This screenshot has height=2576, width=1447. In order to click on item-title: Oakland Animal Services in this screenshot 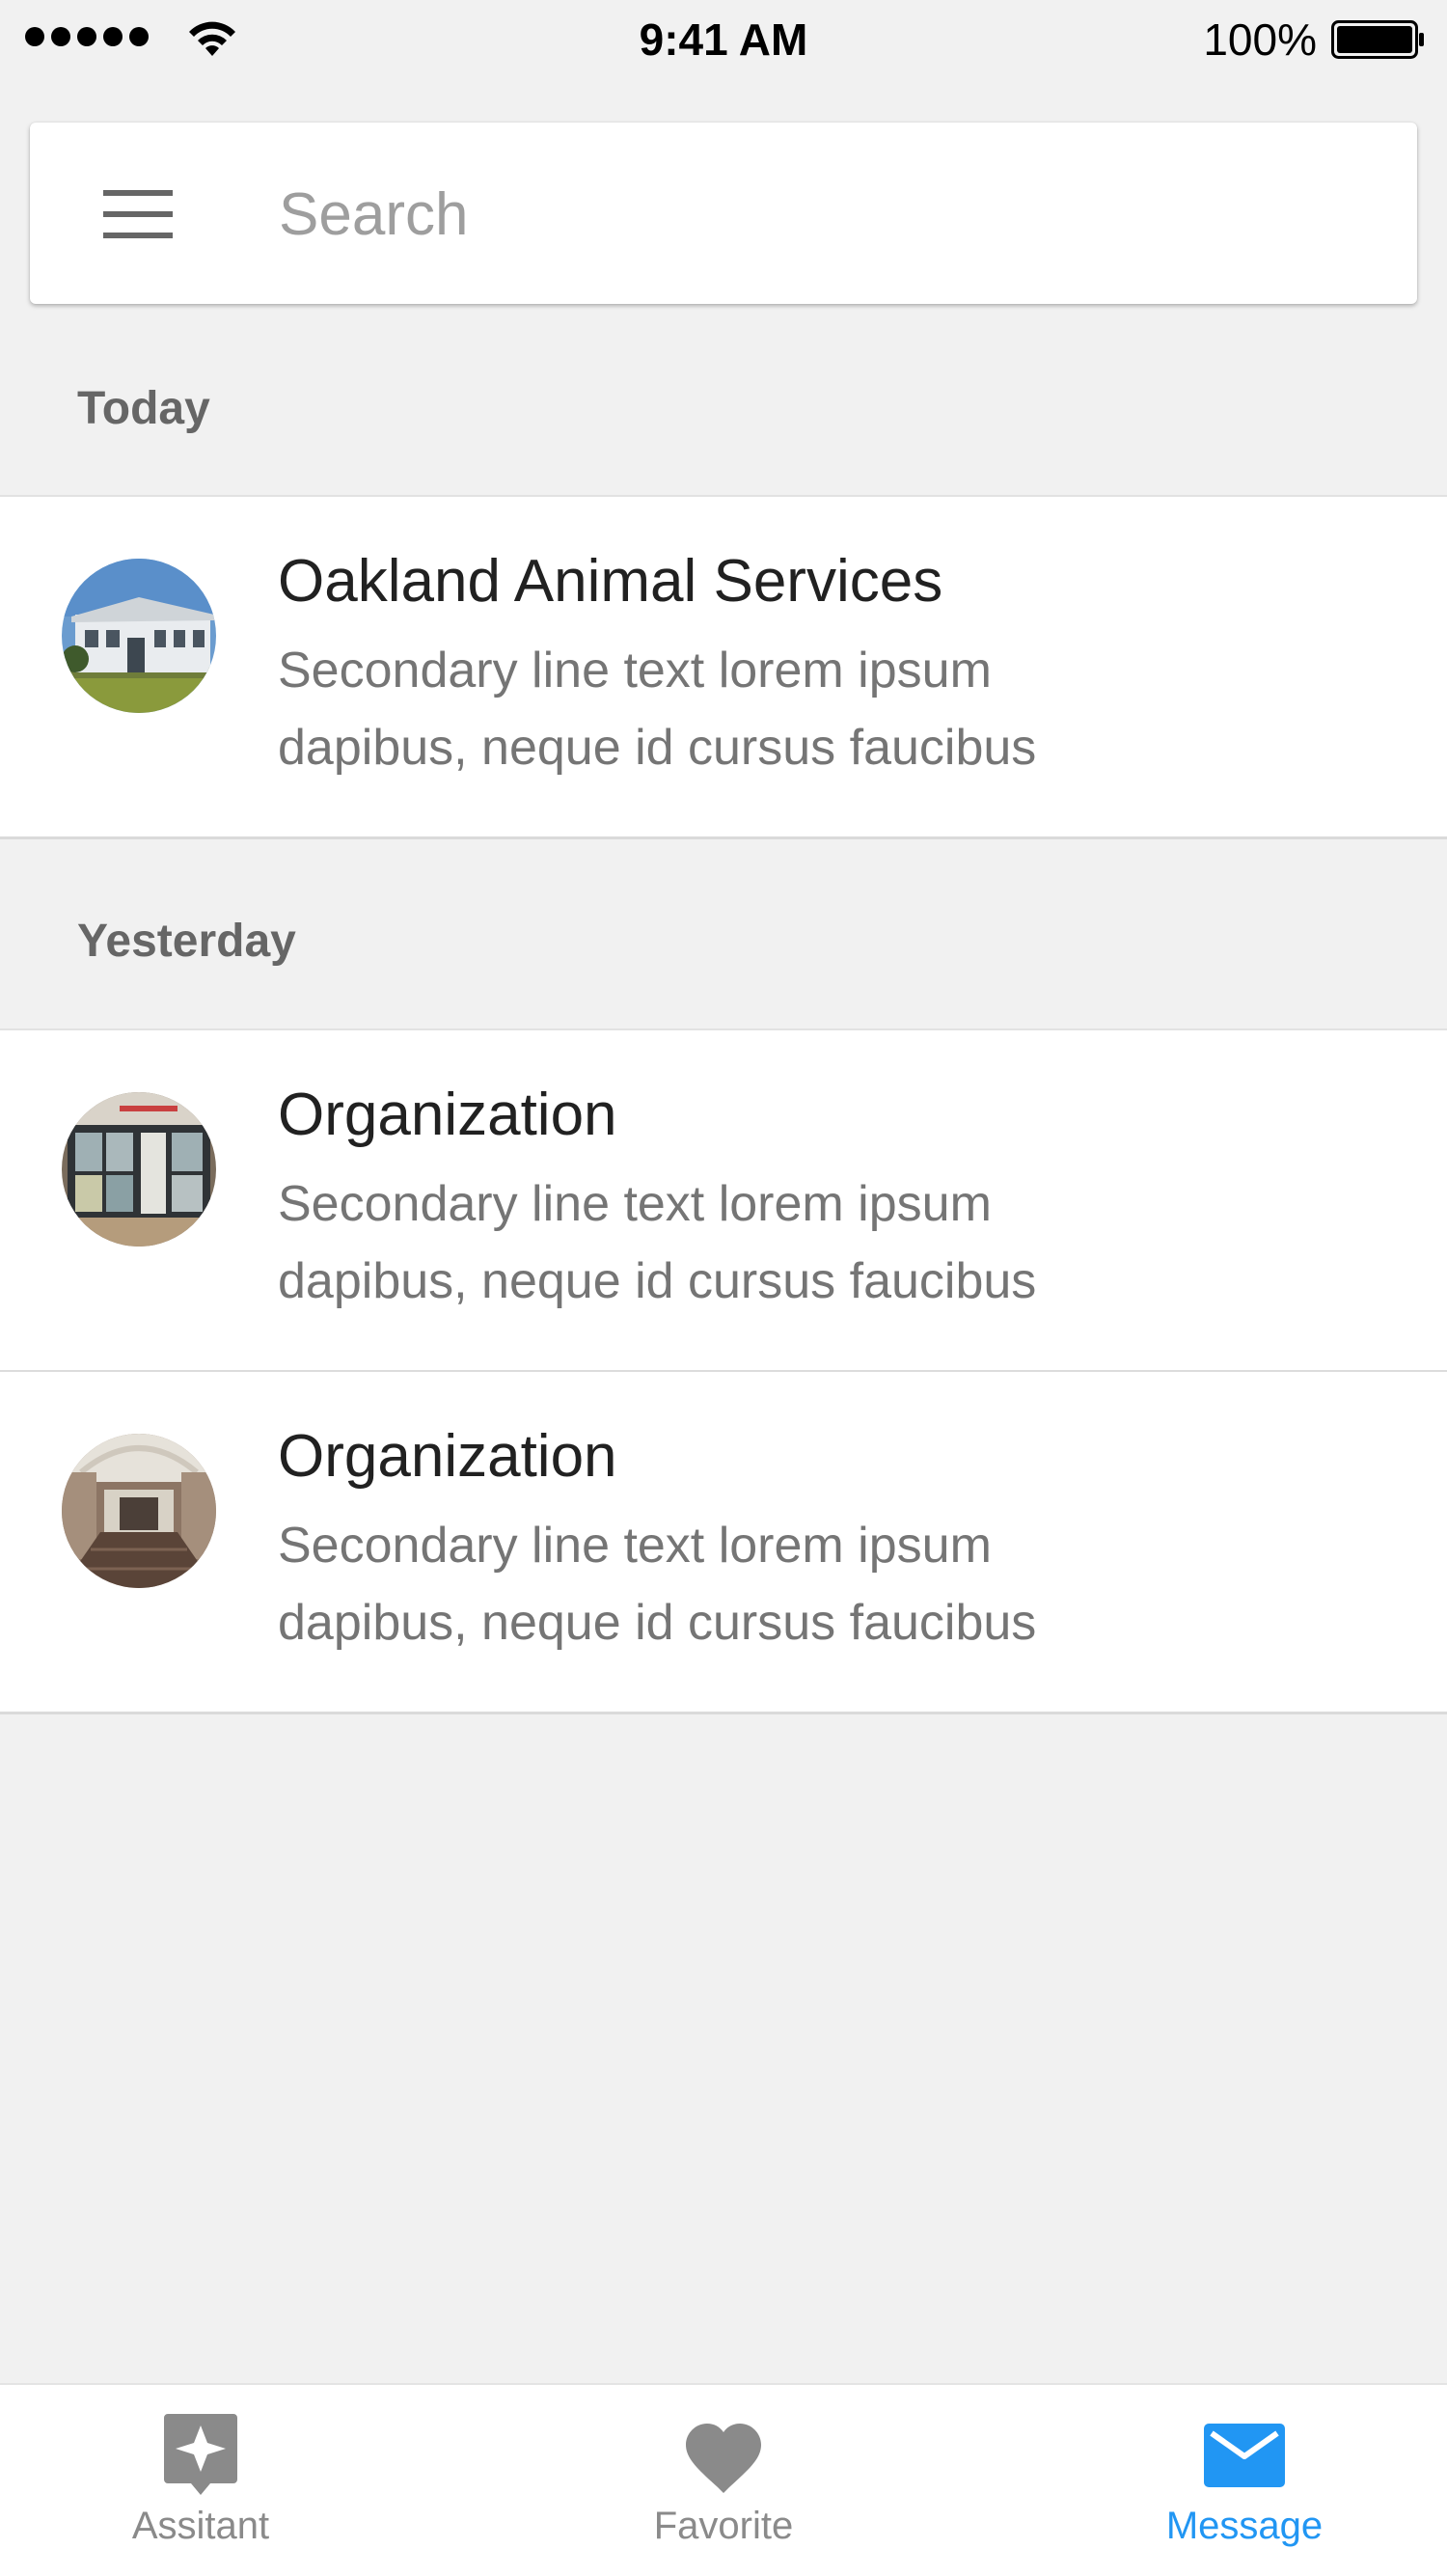, I will do `click(610, 581)`.